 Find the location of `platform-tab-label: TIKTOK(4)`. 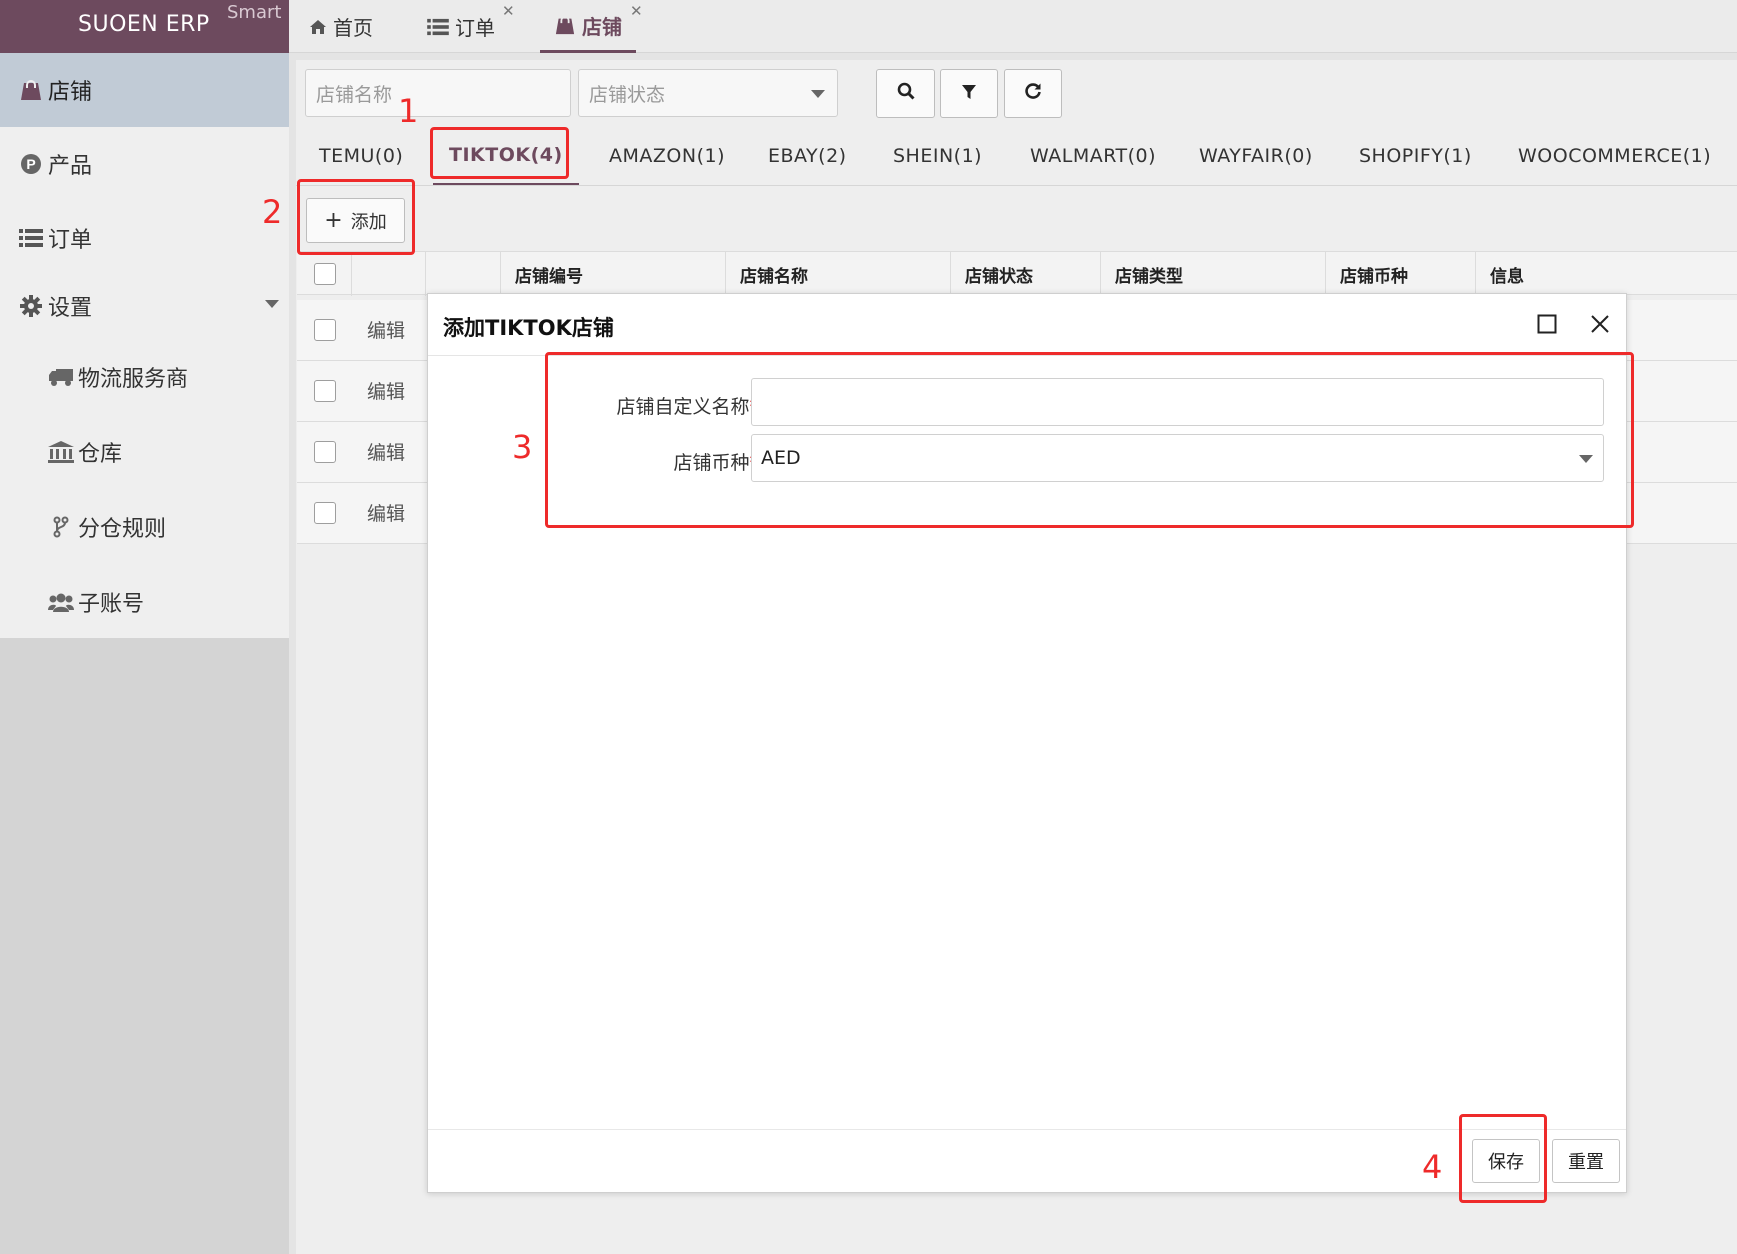

platform-tab-label: TIKTOK(4) is located at coordinates (506, 155).